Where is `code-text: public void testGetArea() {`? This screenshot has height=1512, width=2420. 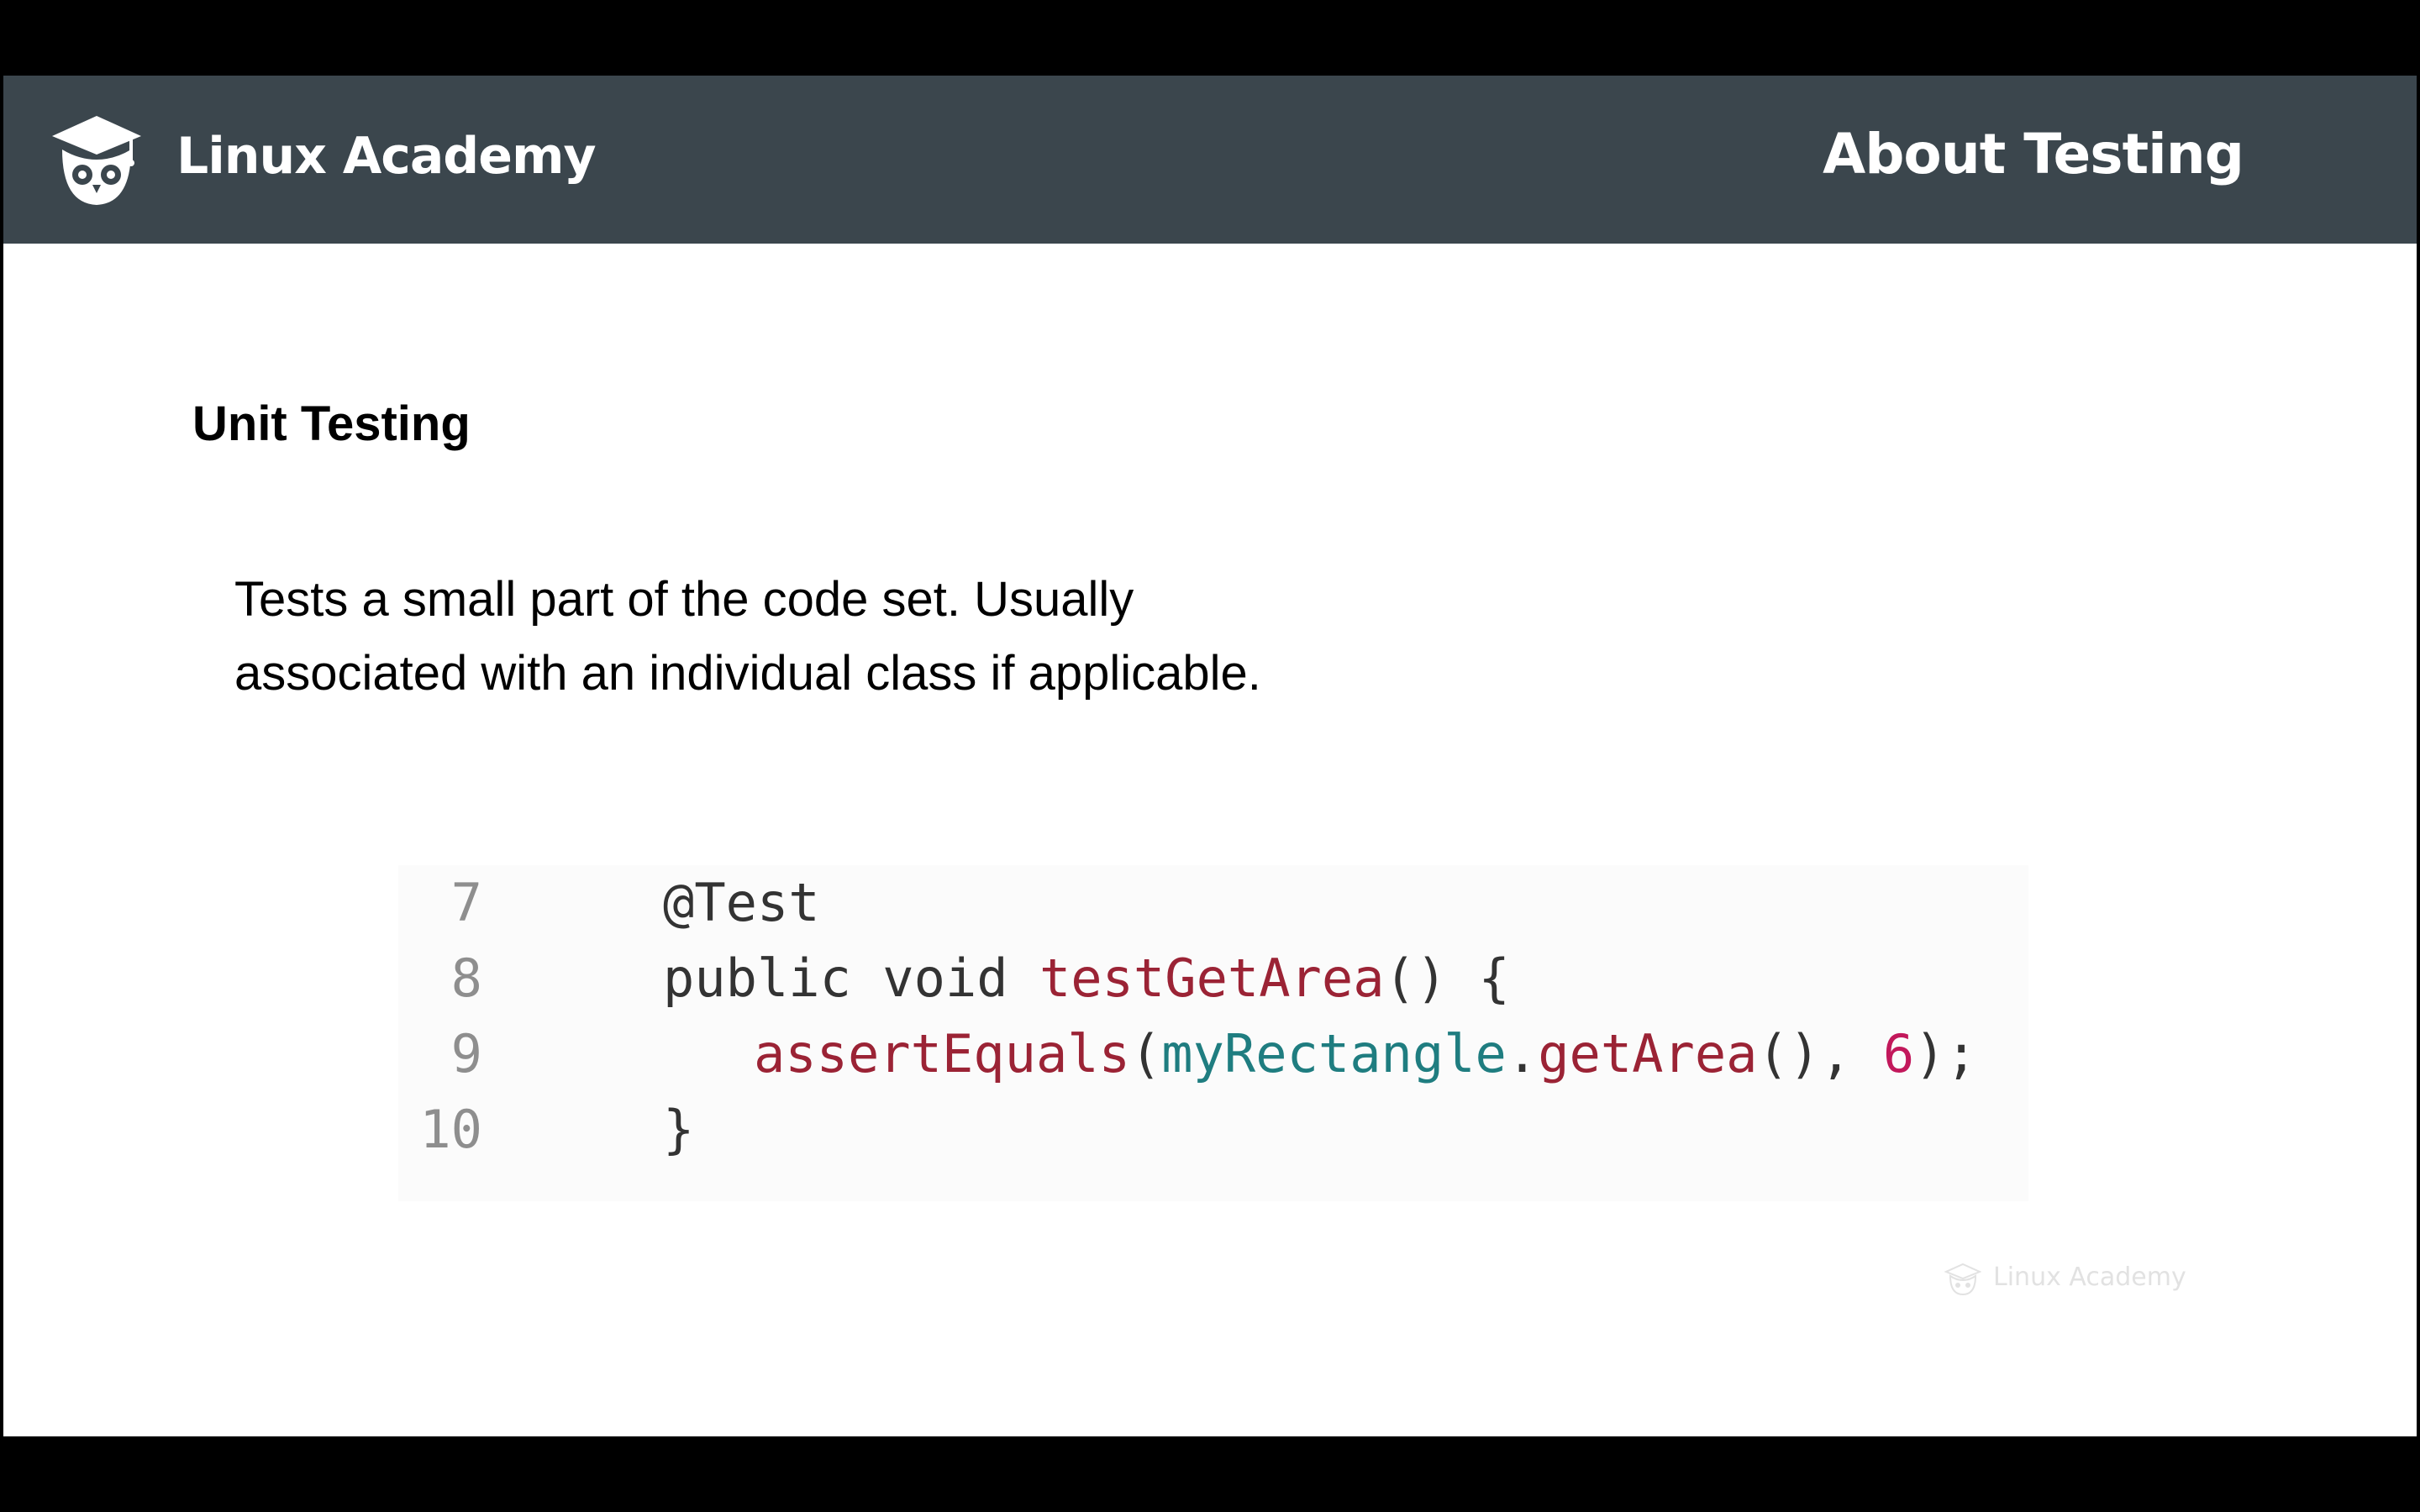
code-text: public void testGetArea() { is located at coordinates (1086, 978).